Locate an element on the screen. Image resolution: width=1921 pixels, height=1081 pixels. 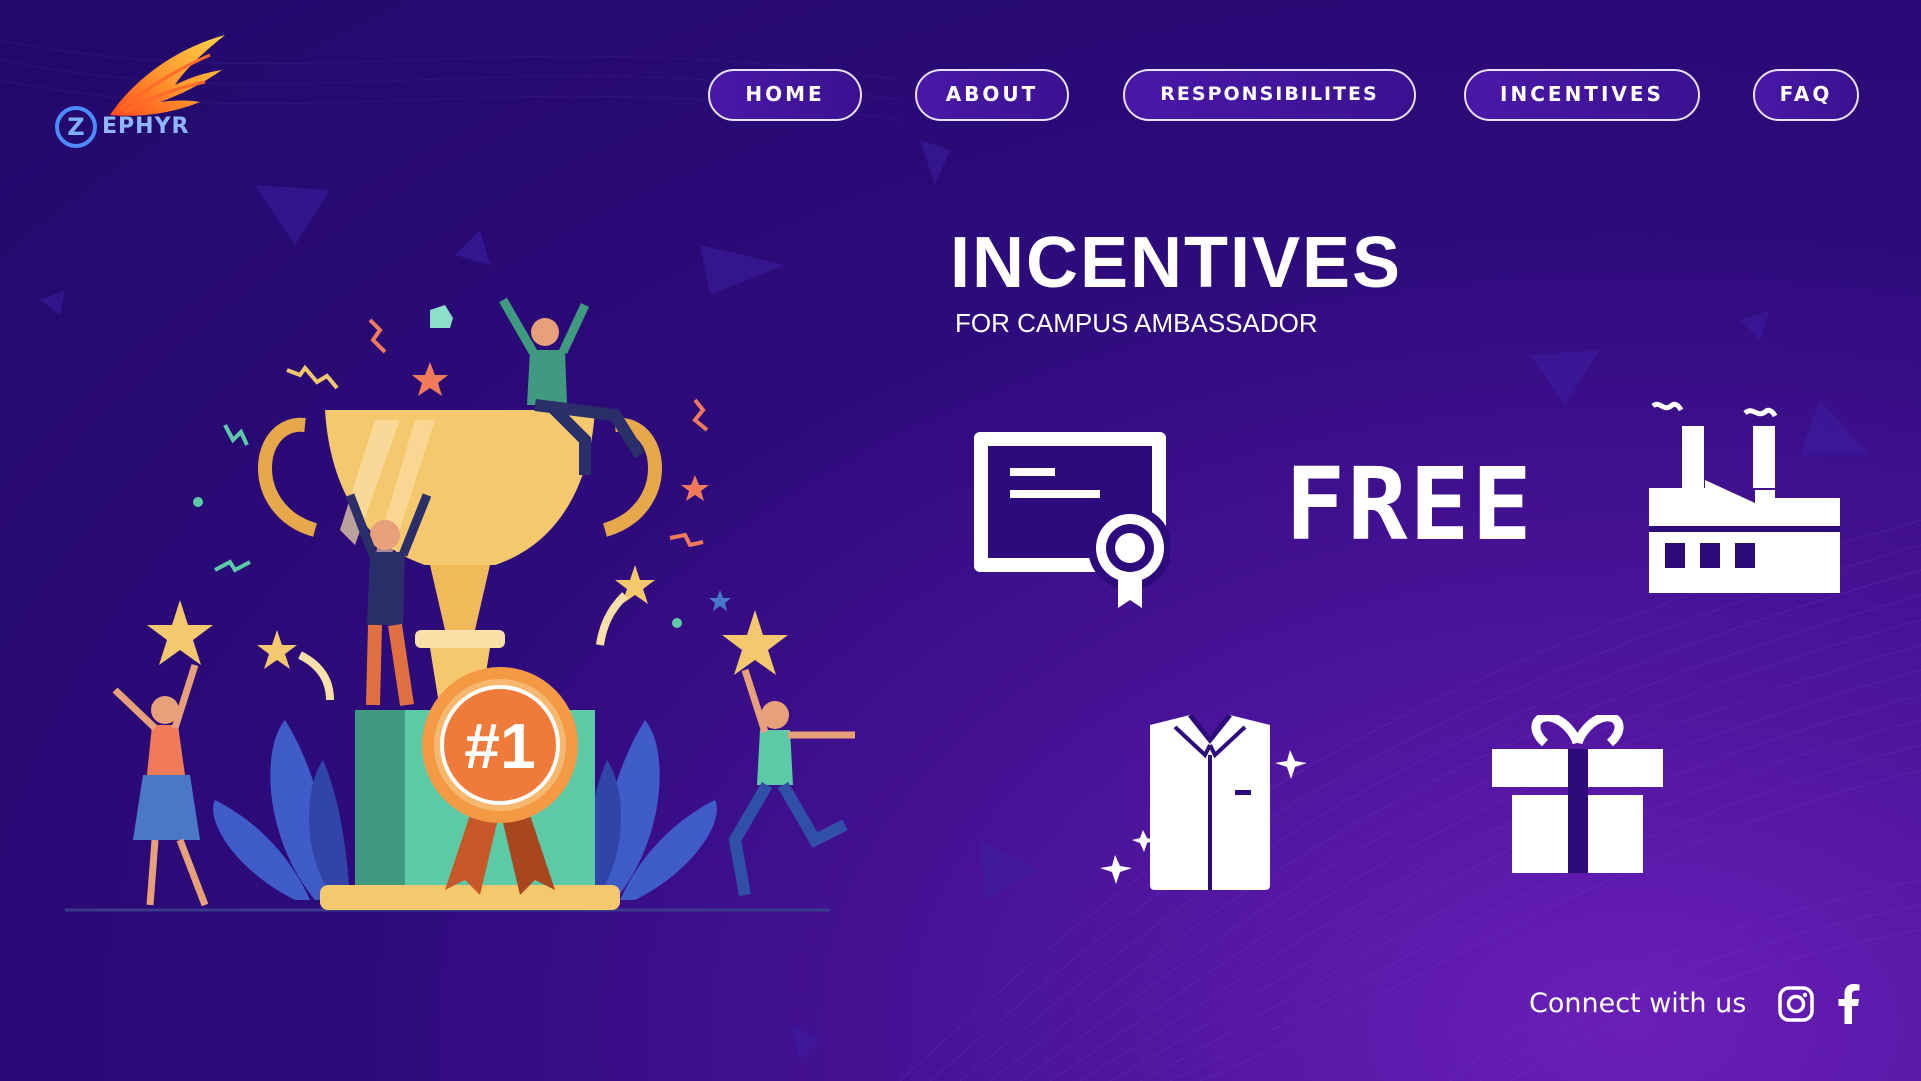
nav-about-button: ABOUT is located at coordinates (992, 95).